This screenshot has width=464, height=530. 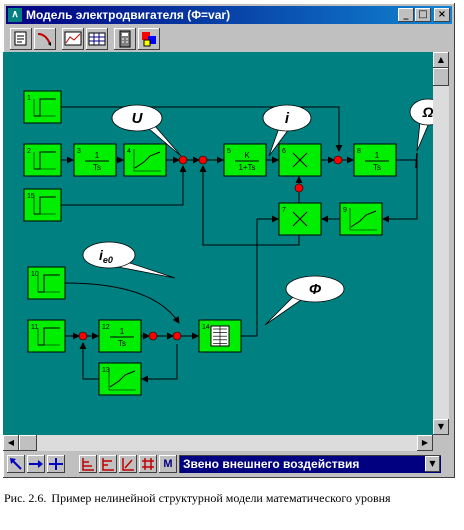 What do you see at coordinates (361, 219) in the screenshot?
I see `block-9: 9` at bounding box center [361, 219].